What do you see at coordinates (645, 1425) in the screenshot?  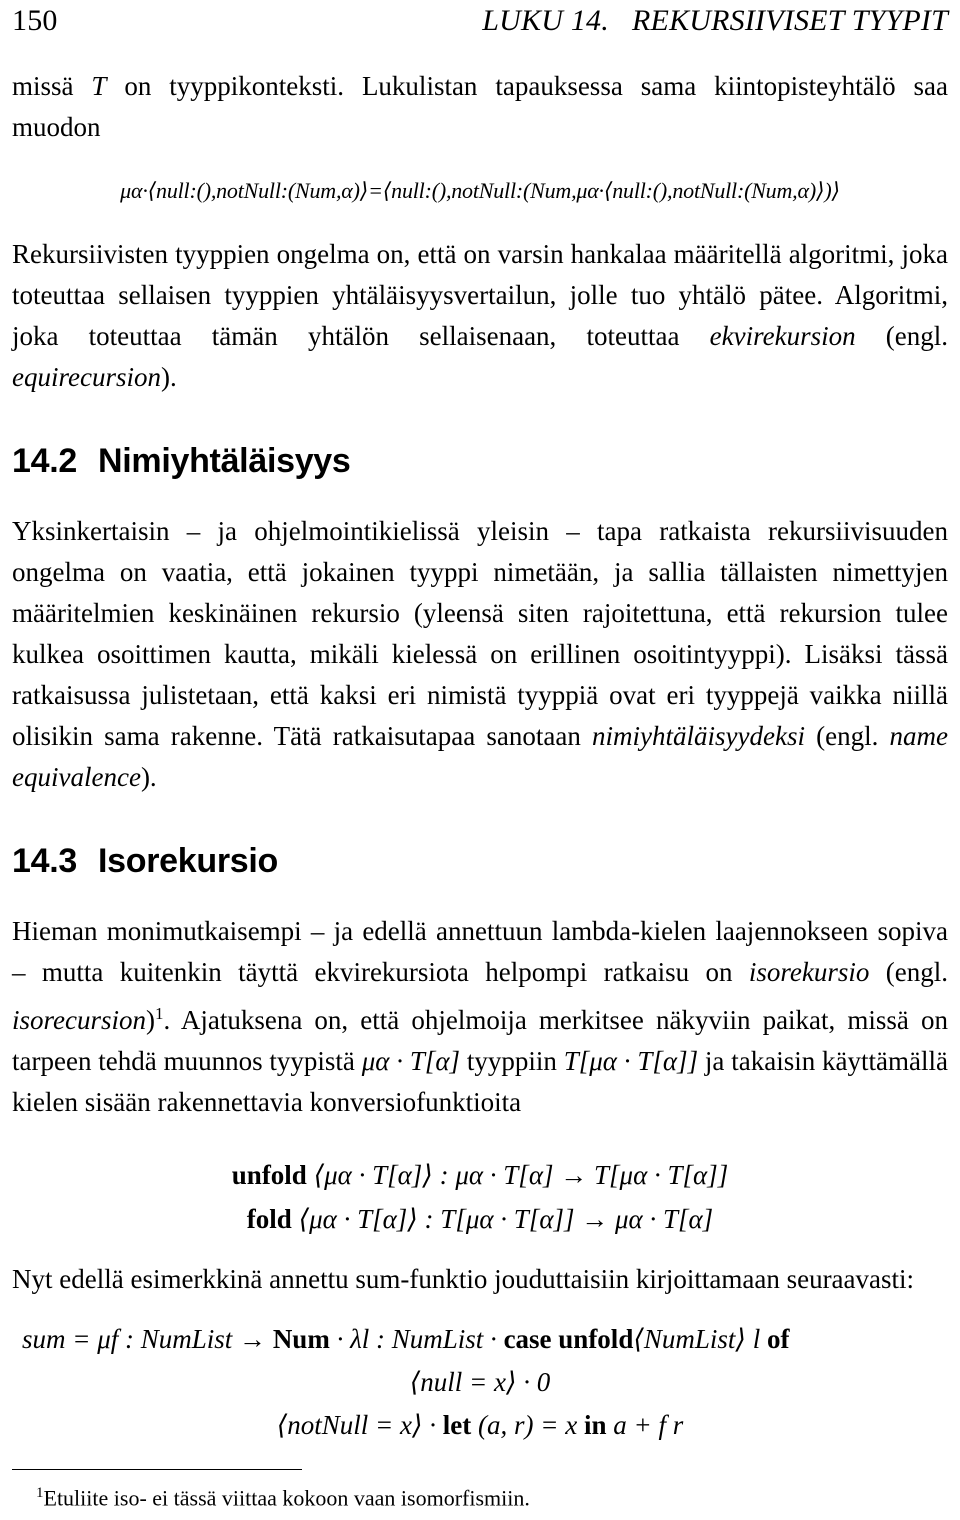 I see `sum-line3-c: a + f r` at bounding box center [645, 1425].